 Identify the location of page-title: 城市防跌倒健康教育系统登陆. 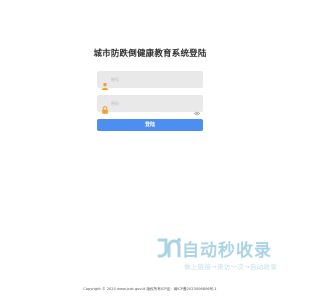
(150, 54).